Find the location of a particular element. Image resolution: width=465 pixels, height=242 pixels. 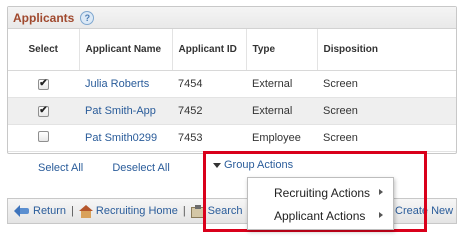

table-row: ✔ Pat Smith-App 7452 External Screen is located at coordinates (232, 111).